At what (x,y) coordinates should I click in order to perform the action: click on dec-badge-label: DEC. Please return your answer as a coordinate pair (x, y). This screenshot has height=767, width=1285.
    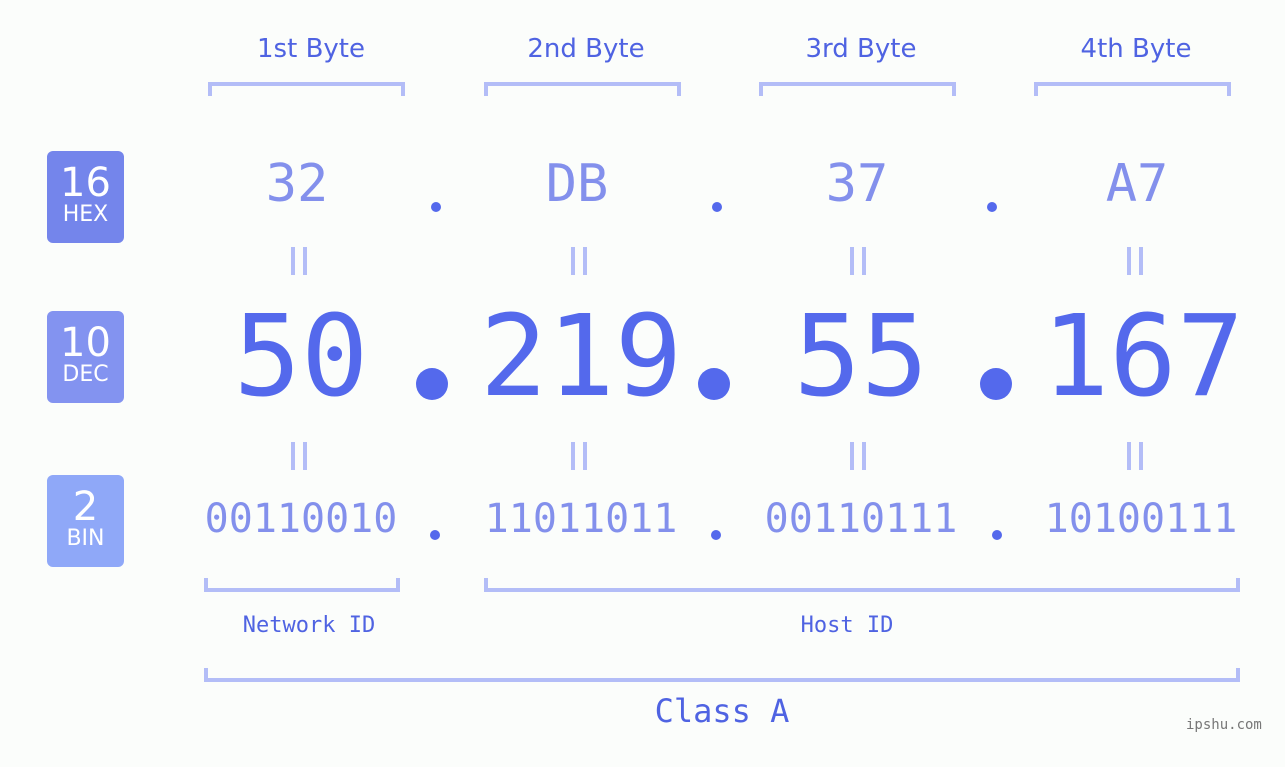
    Looking at the image, I should click on (85, 374).